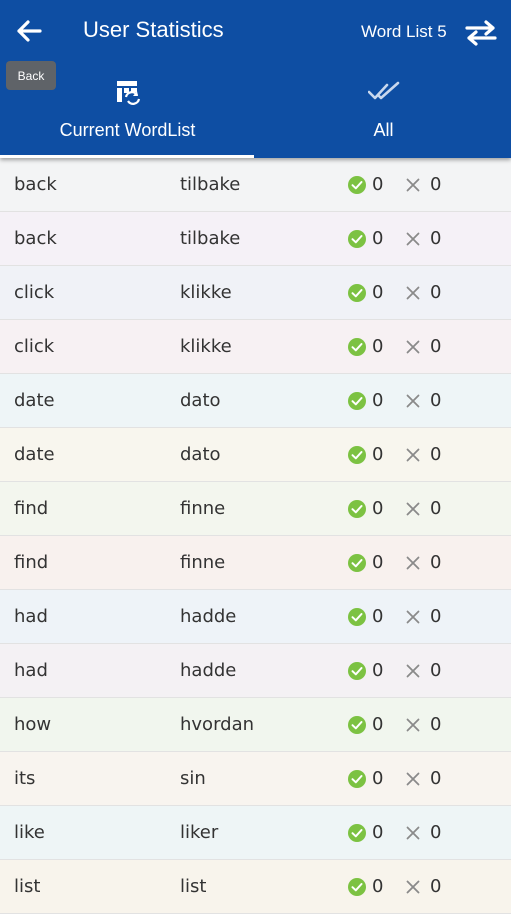 Image resolution: width=511 pixels, height=914 pixels. I want to click on tab-all: All, so click(383, 113).